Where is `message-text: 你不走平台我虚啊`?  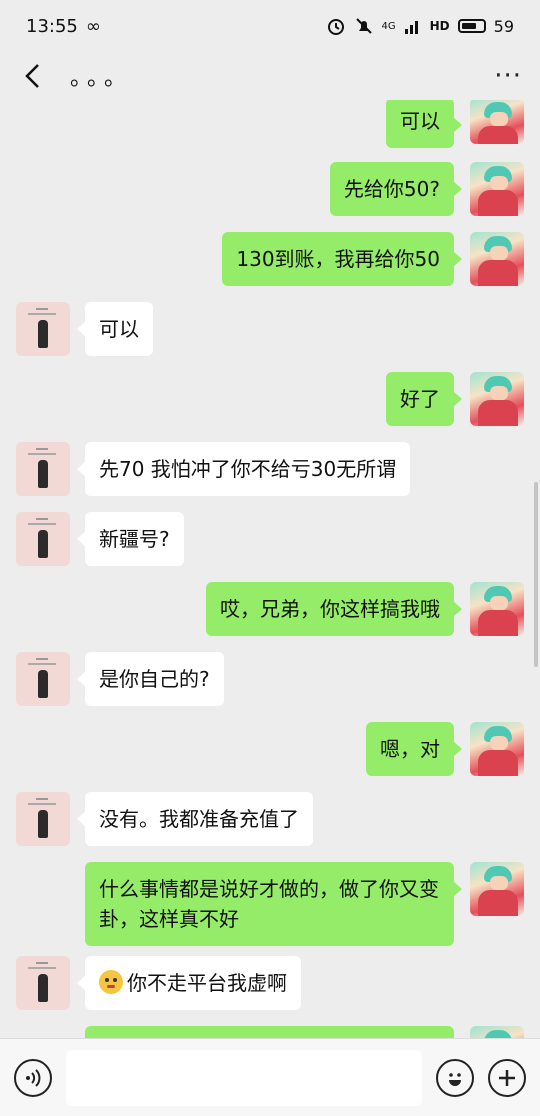 message-text: 你不走平台我虚啊 is located at coordinates (207, 983).